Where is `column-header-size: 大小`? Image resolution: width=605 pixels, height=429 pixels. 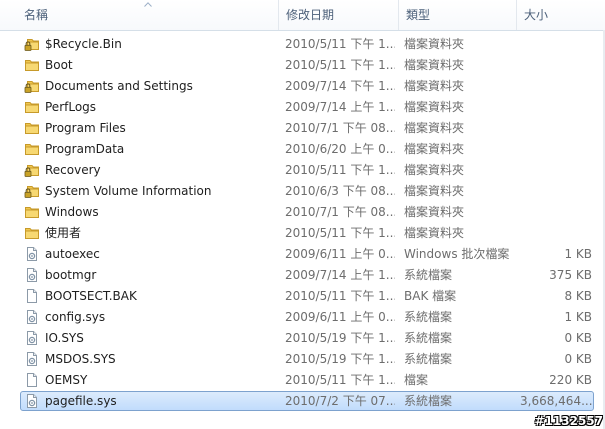 column-header-size: 大小 is located at coordinates (560, 15).